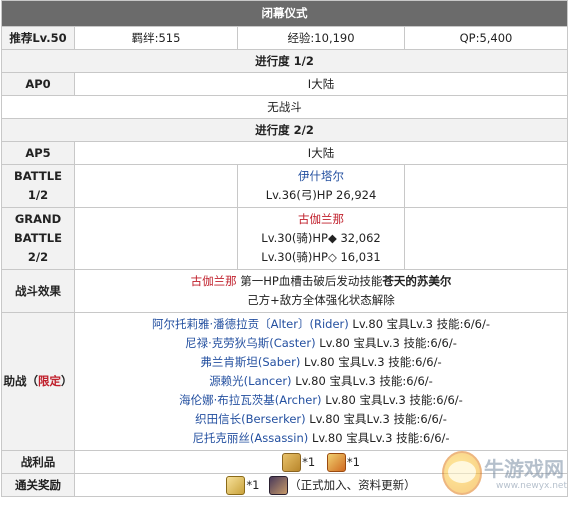  I want to click on support-servant-link: 阿尔托莉雅·潘德拉贡〔Alter〕(Rider), so click(250, 324).